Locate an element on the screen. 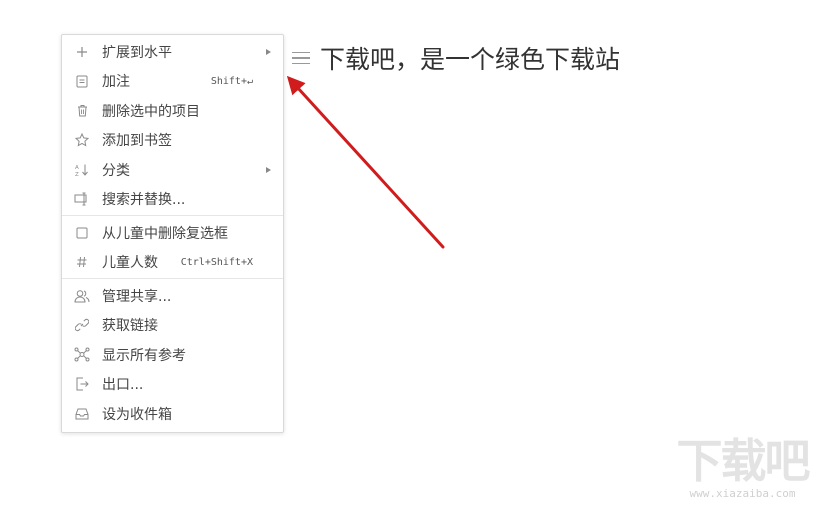  menu-item-label: 获取链接 is located at coordinates (130, 326).